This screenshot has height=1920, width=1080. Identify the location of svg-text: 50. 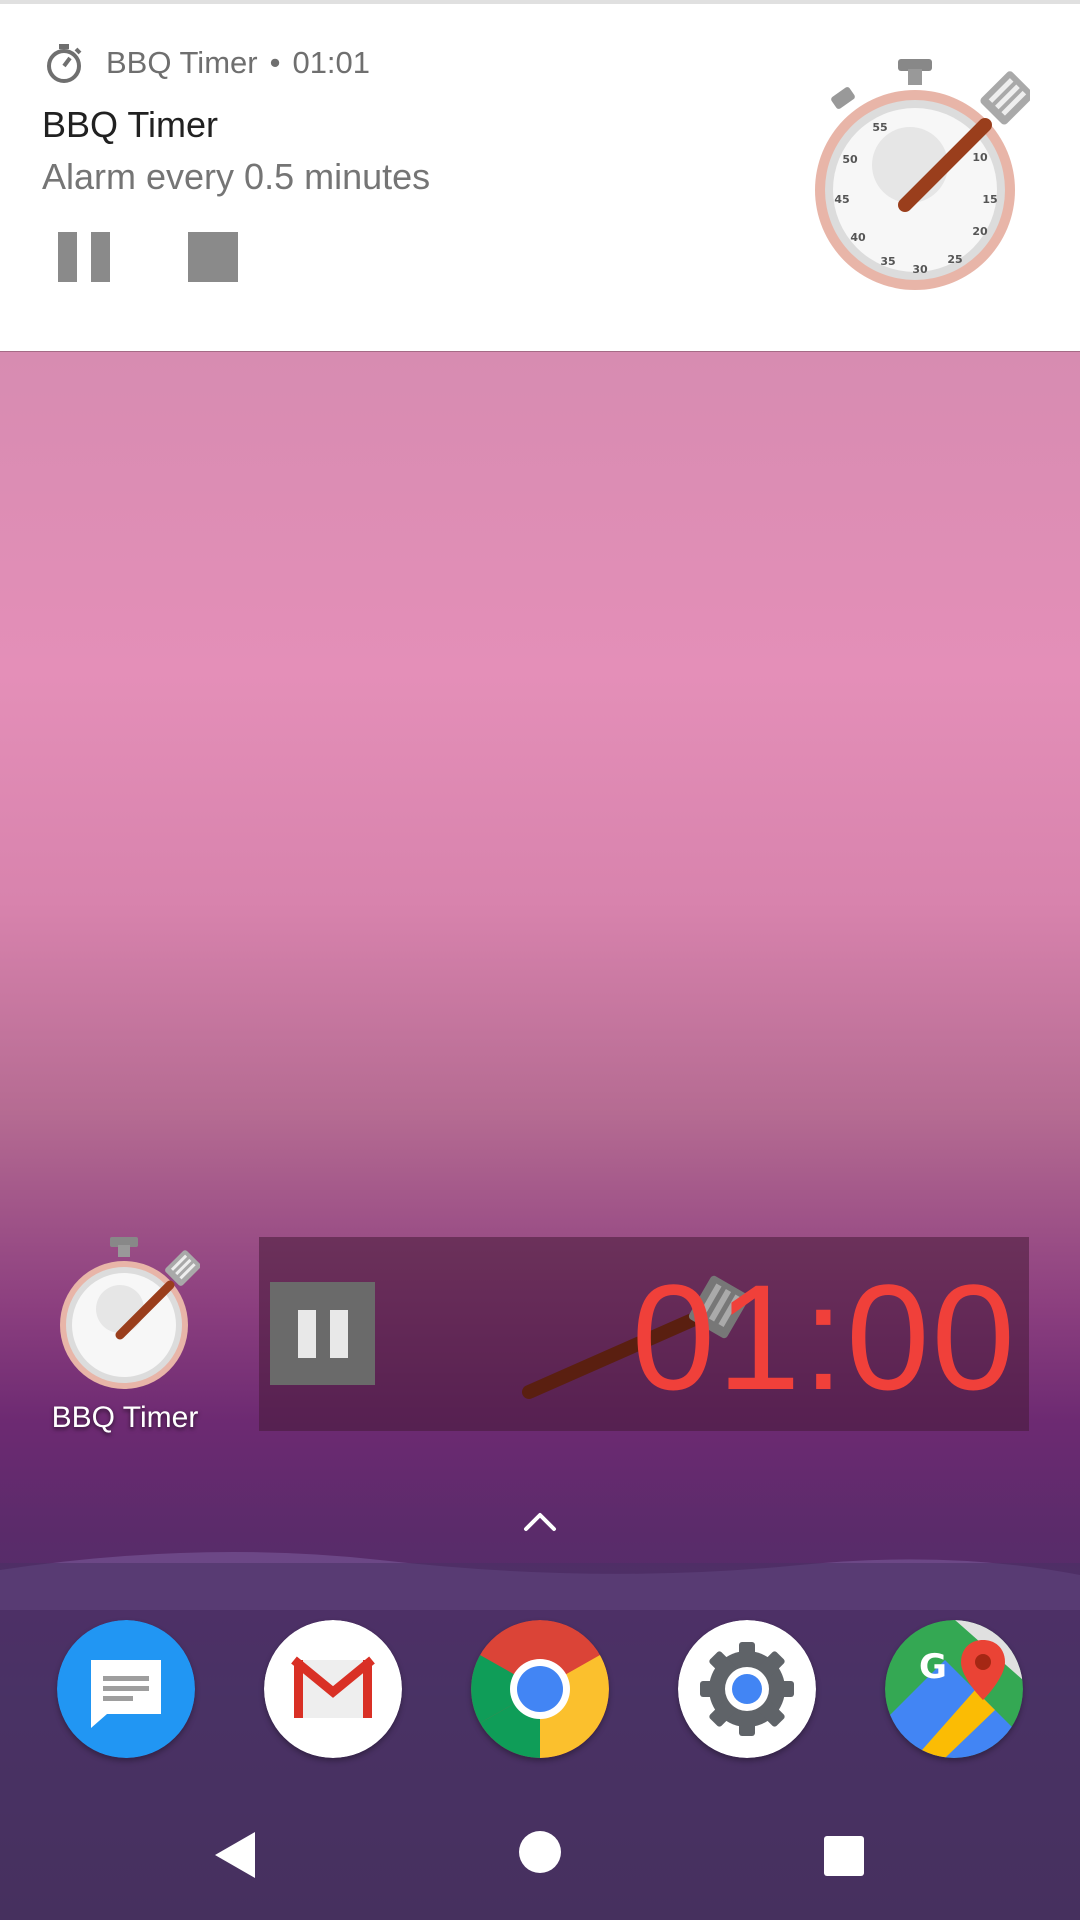
(850, 159).